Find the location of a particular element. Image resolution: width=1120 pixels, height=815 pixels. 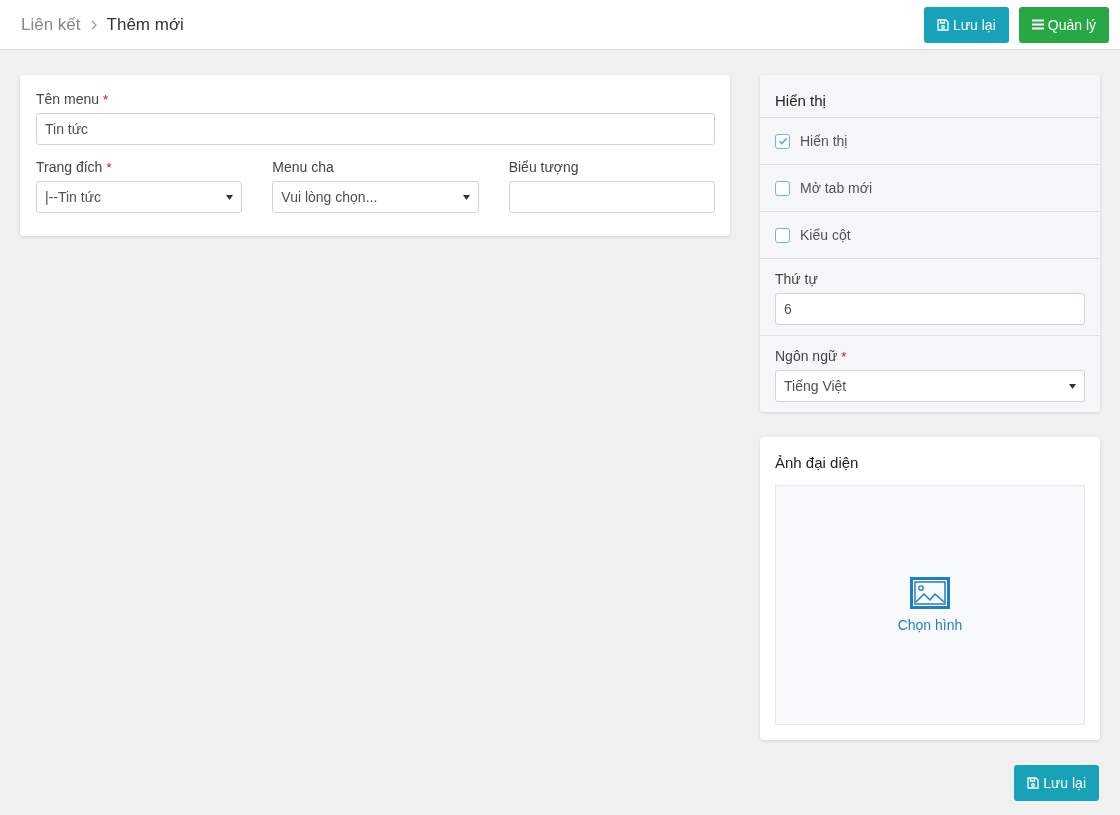

manage-button: Quản lý is located at coordinates (1063, 24).